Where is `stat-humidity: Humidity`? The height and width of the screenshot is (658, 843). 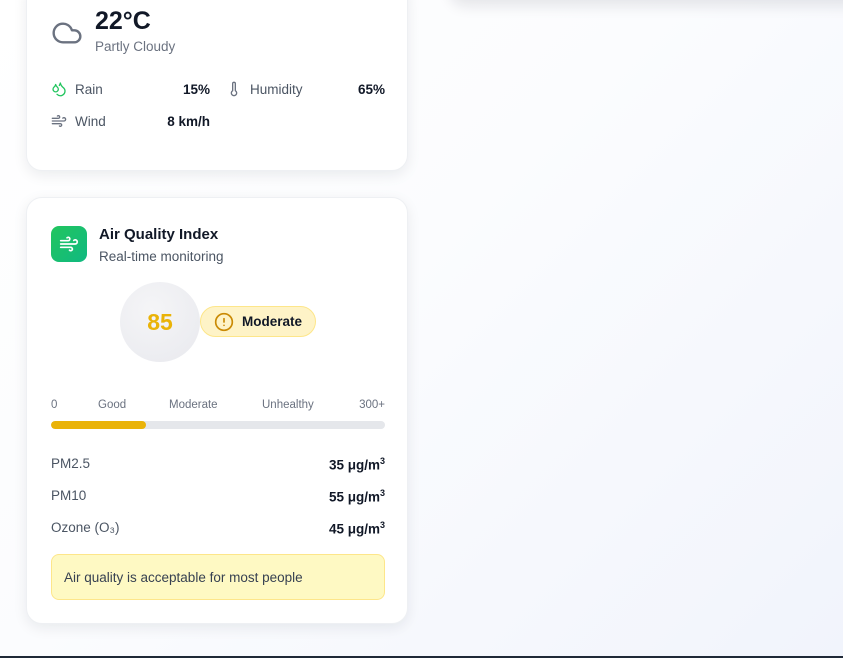
stat-humidity: Humidity is located at coordinates (264, 89).